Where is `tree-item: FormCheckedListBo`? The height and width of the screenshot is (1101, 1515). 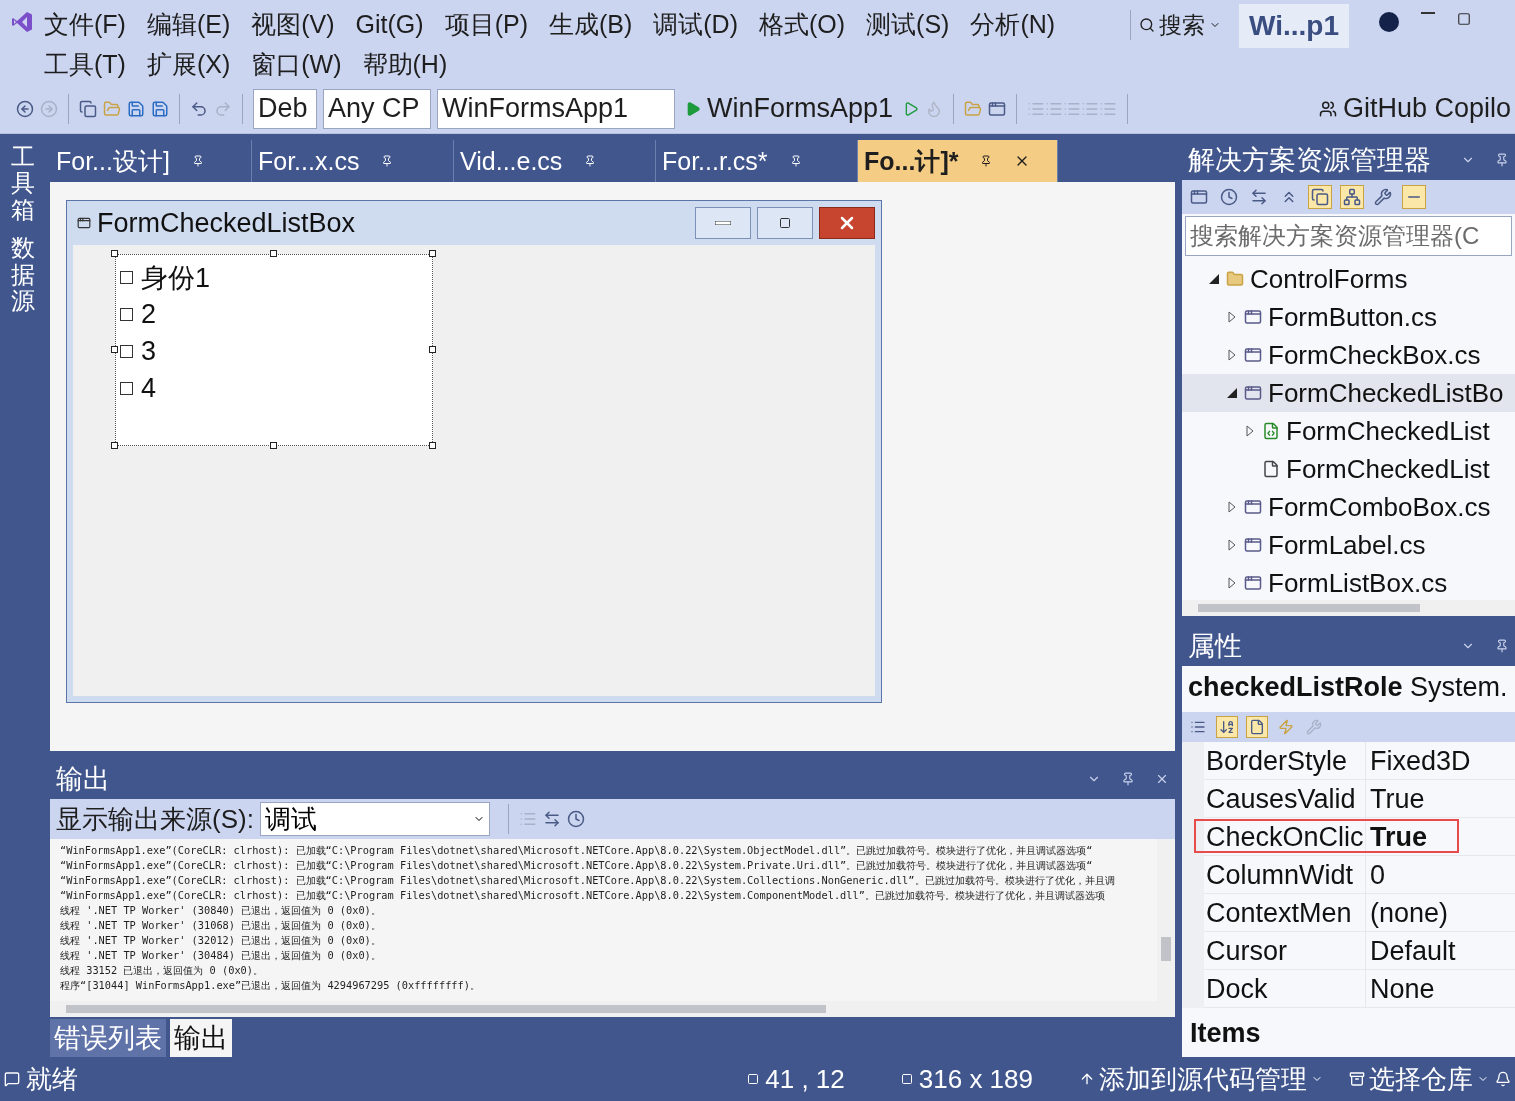 tree-item: FormCheckedListBo is located at coordinates (1348, 393).